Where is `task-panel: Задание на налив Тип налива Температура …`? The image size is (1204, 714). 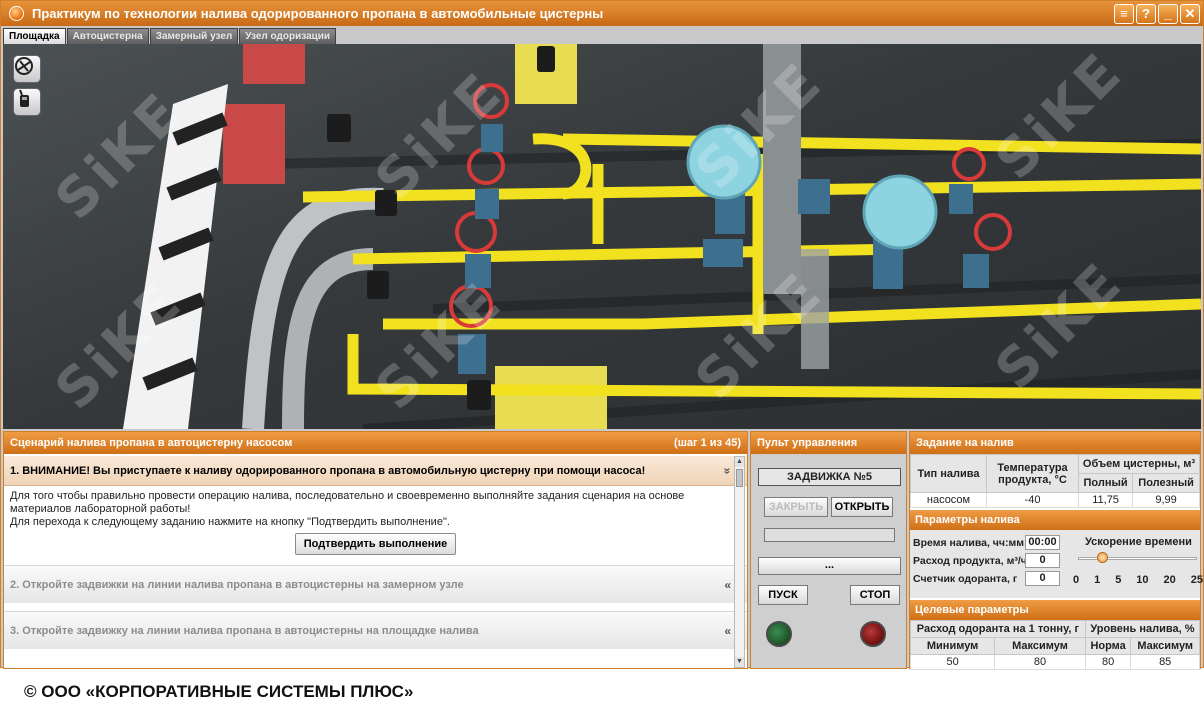 task-panel: Задание на налив Тип налива Температура … is located at coordinates (1056, 550).